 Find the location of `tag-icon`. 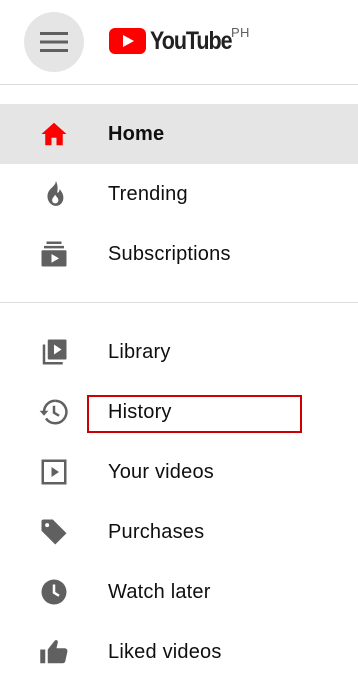

tag-icon is located at coordinates (54, 532).